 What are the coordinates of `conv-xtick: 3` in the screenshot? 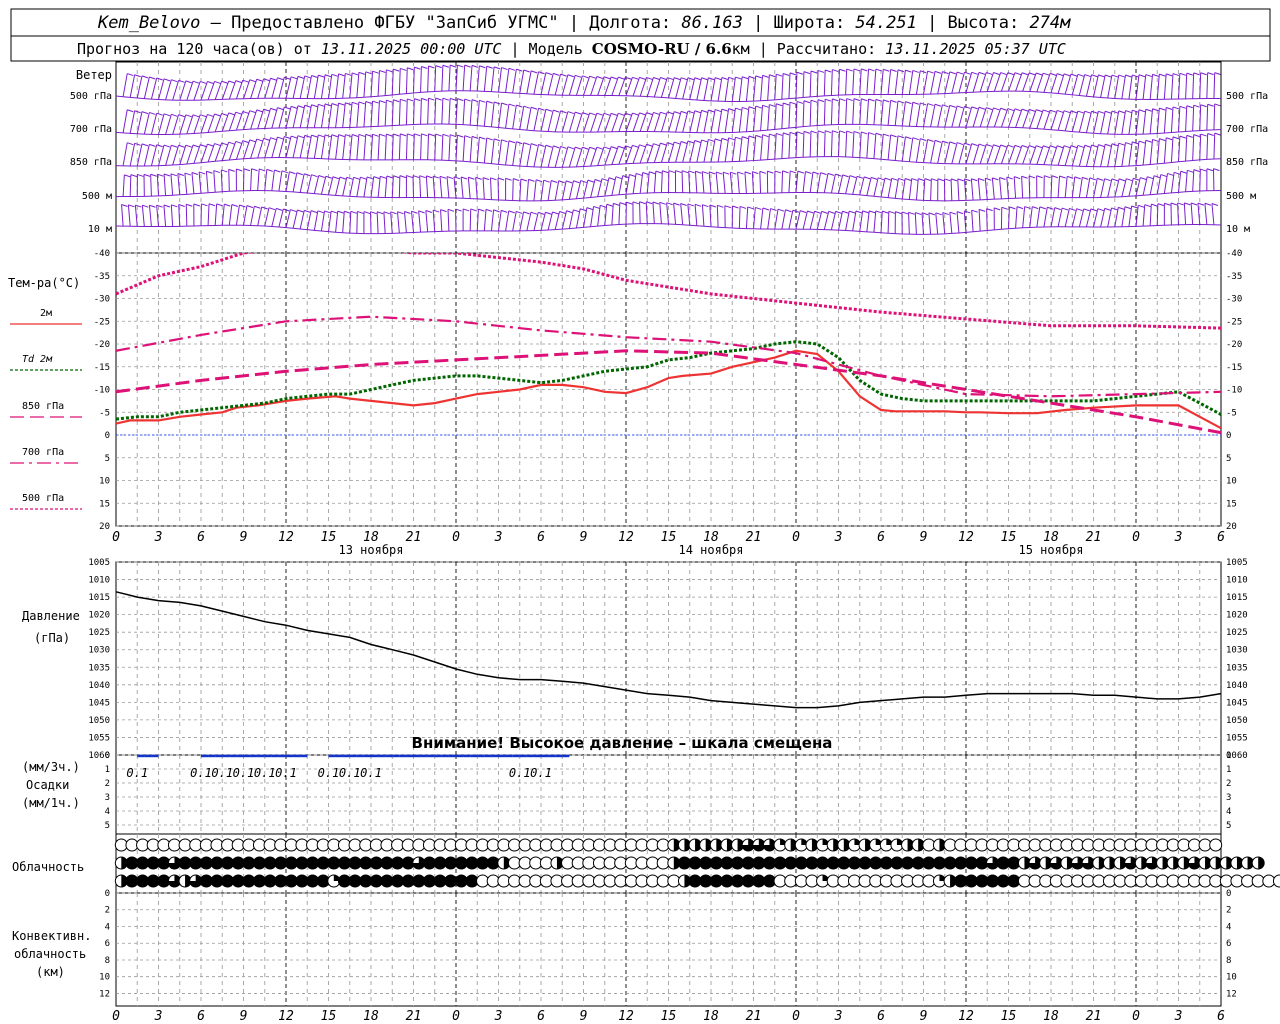 It's located at (498, 1016).